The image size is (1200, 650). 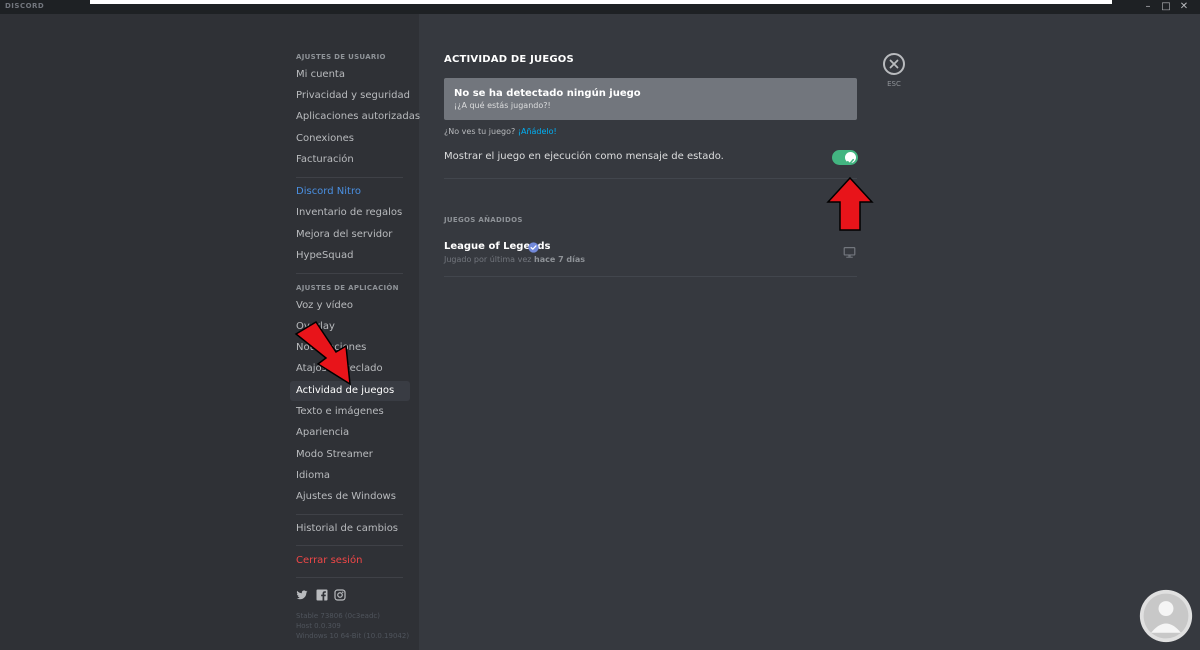 I want to click on sidebar-item-changelog: Historial de cambios, so click(x=350, y=529).